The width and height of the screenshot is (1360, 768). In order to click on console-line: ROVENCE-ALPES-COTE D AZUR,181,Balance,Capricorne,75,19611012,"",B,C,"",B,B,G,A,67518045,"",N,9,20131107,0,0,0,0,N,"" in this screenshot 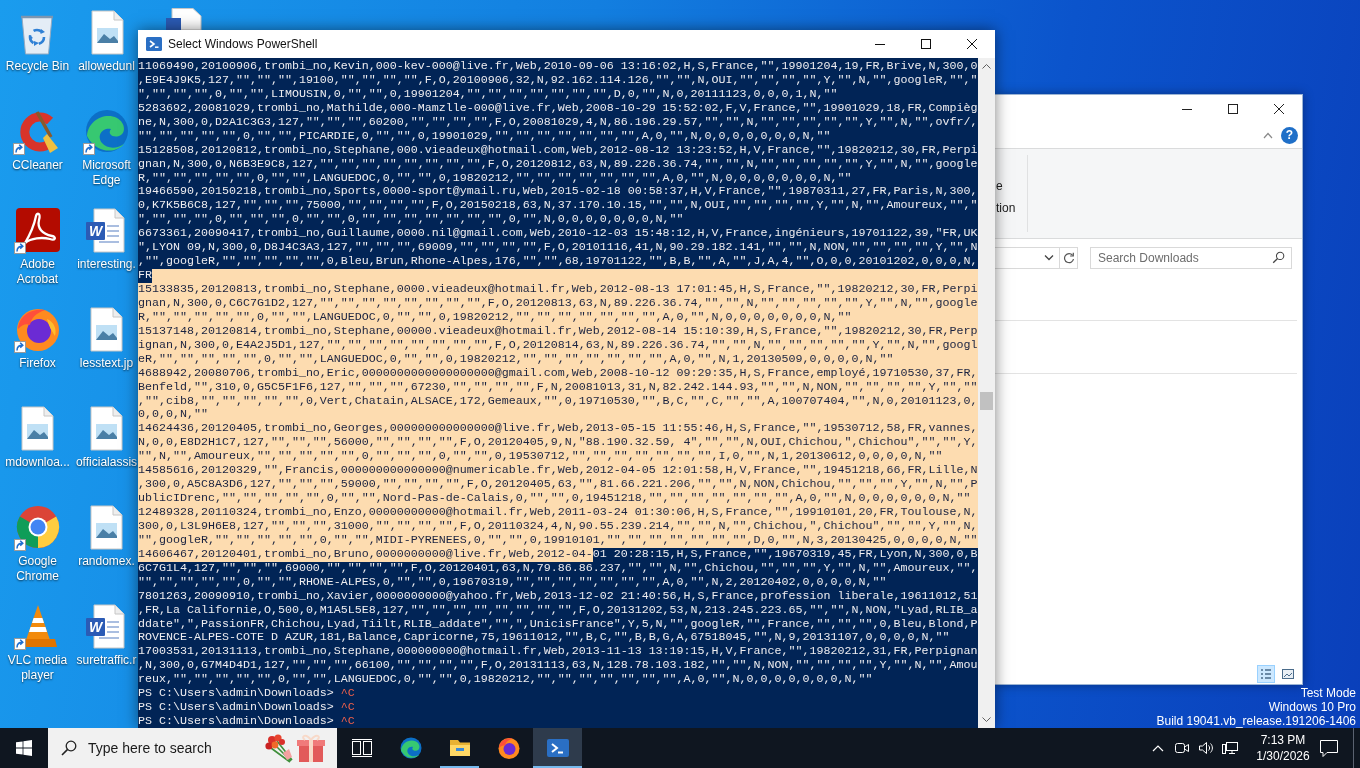, I will do `click(544, 638)`.